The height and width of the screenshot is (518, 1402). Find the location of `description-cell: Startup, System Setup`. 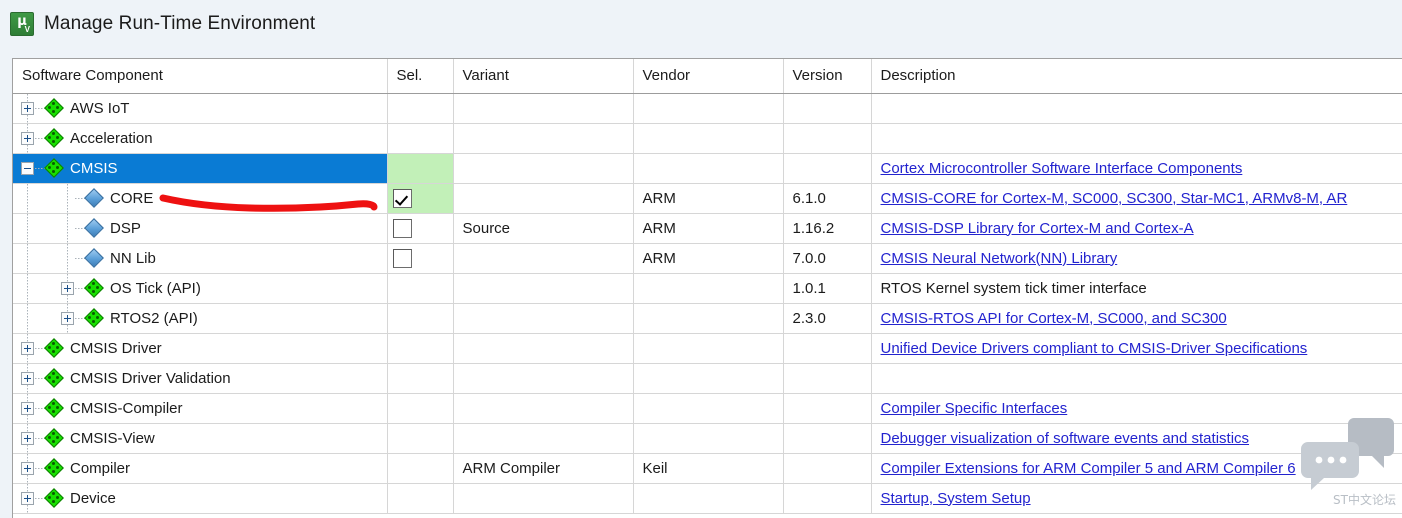

description-cell: Startup, System Setup is located at coordinates (1136, 498).